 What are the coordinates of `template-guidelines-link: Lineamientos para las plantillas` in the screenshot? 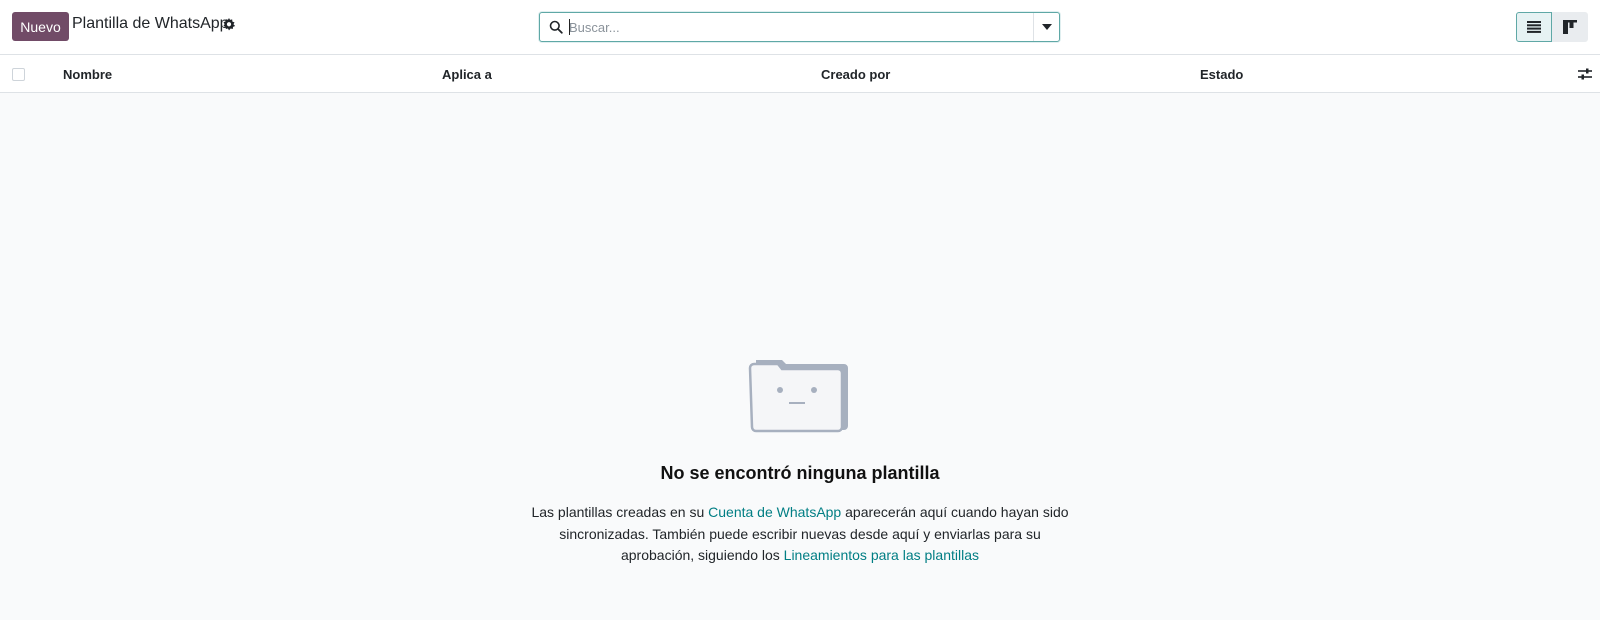 It's located at (881, 555).